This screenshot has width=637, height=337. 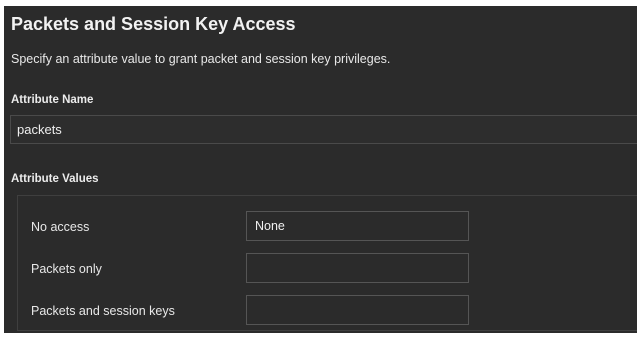 I want to click on attribute-values-label: Attribute Values, so click(x=55, y=179).